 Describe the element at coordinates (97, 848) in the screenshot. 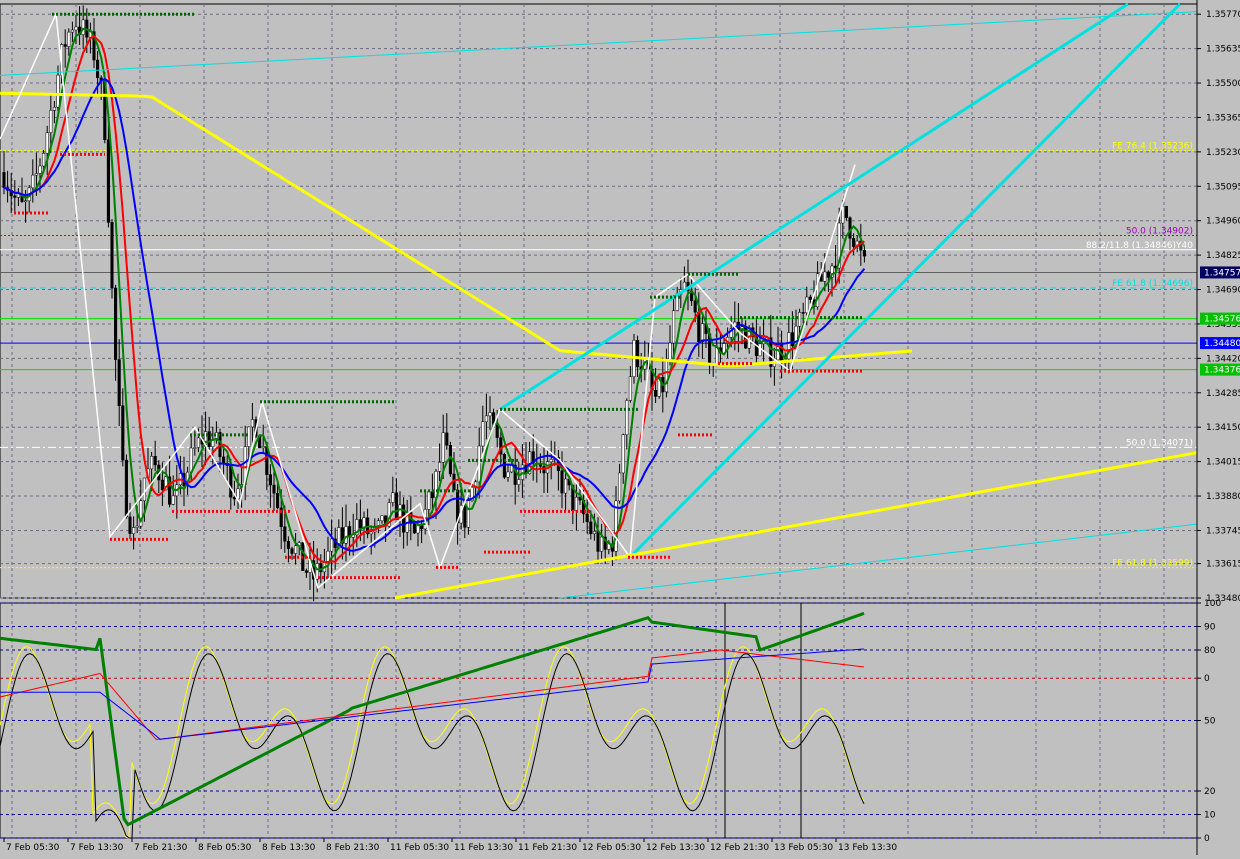

I see `x-tick-label: 7 Feb 13:30` at that location.